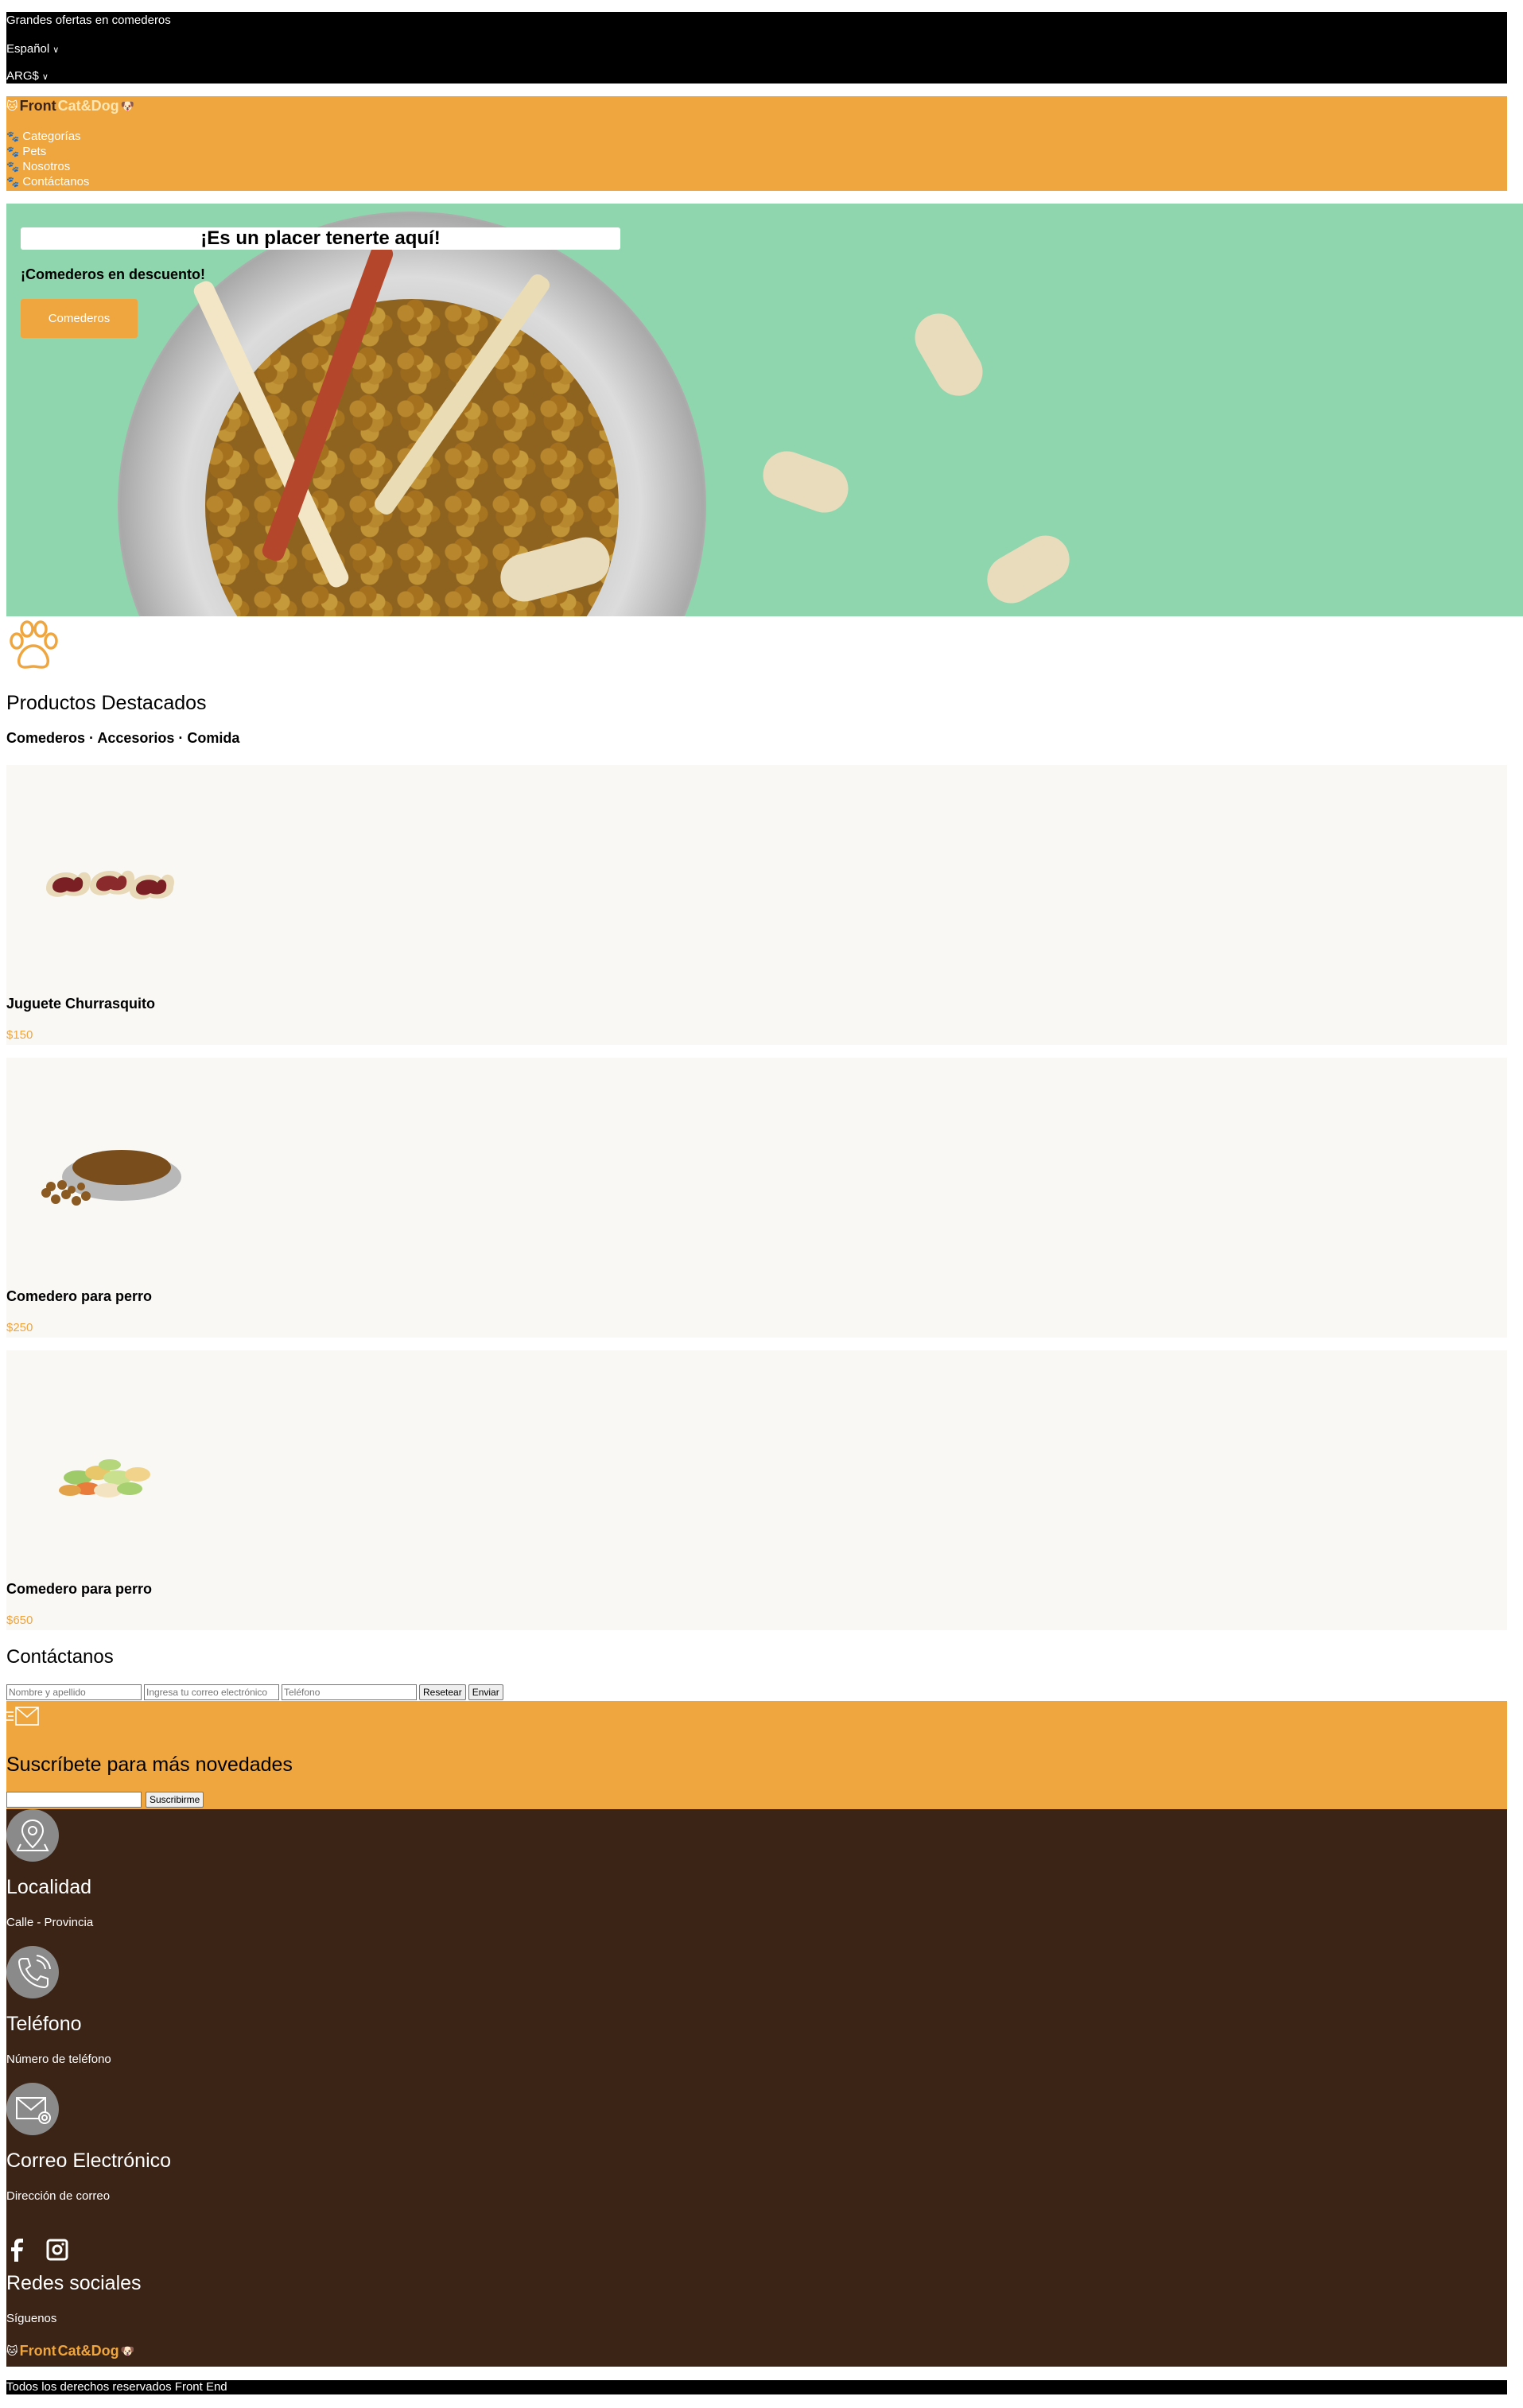 The height and width of the screenshot is (2408, 1523). Describe the element at coordinates (33, 2109) in the screenshot. I see `email-icon` at that location.